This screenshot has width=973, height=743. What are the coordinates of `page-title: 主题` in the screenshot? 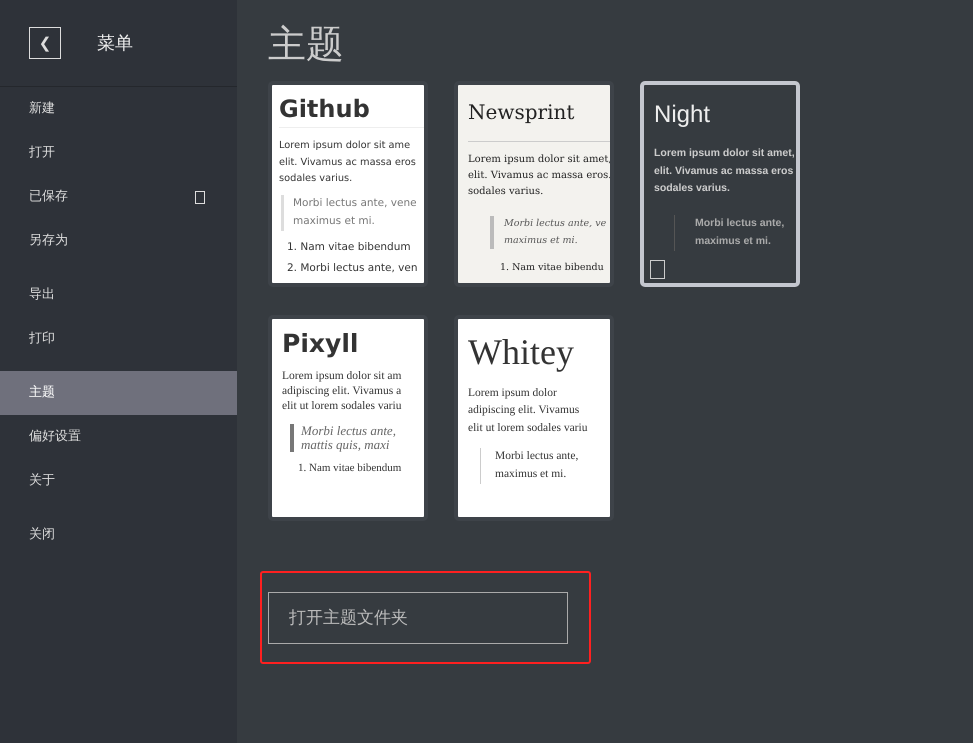 It's located at (306, 44).